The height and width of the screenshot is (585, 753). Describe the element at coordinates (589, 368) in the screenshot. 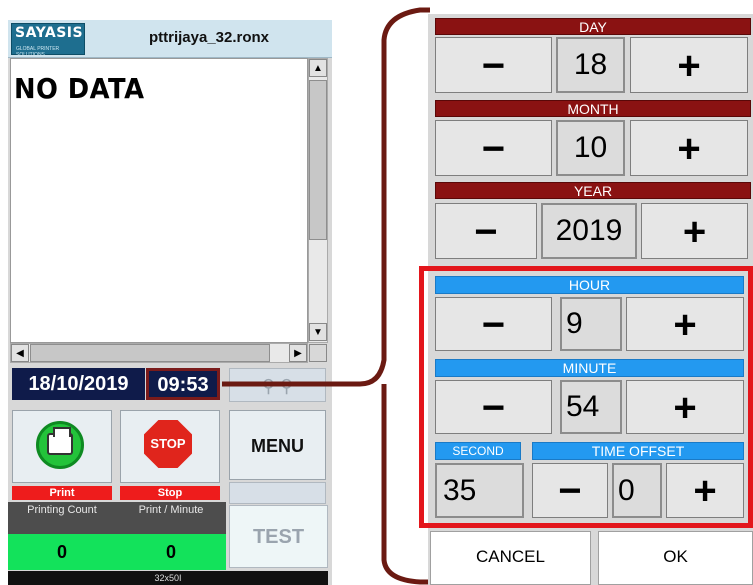

I see `minute-header: MINUTE` at that location.